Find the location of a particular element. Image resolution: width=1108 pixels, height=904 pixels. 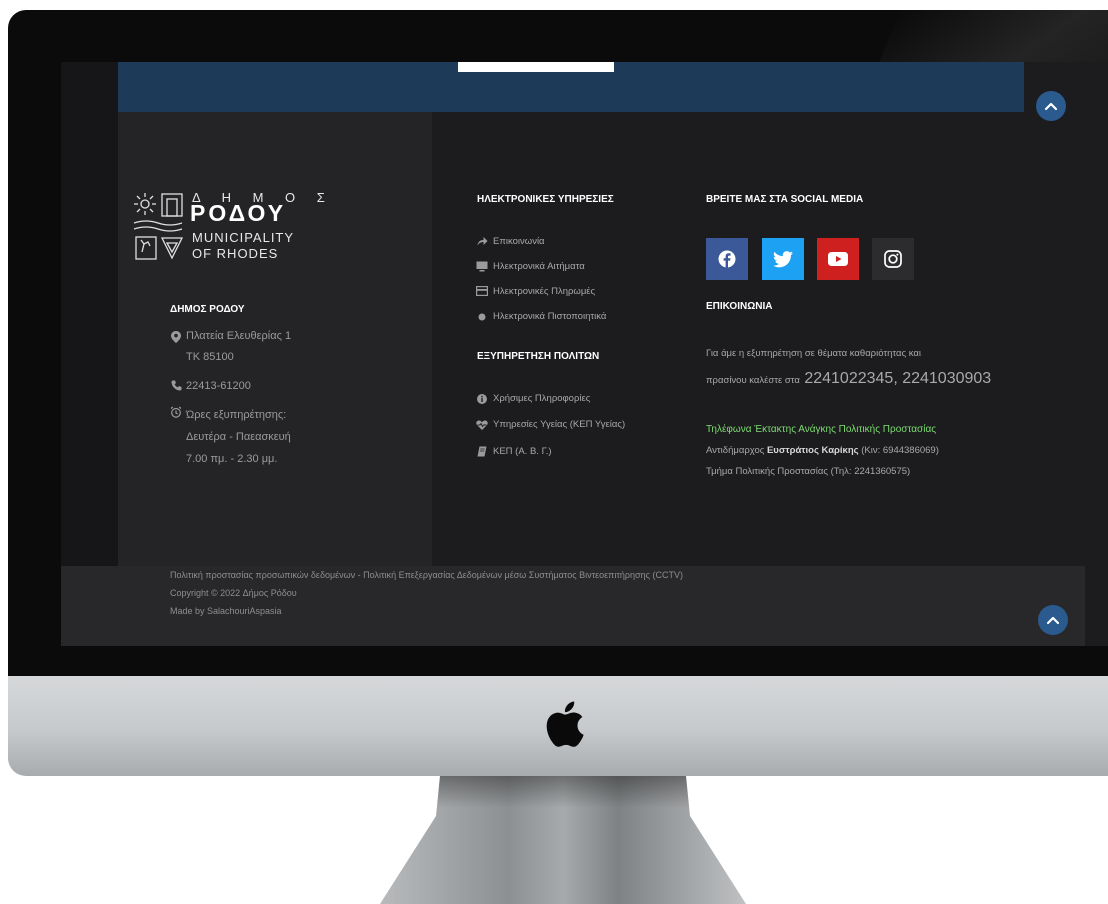

banner-white-tab is located at coordinates (536, 67).